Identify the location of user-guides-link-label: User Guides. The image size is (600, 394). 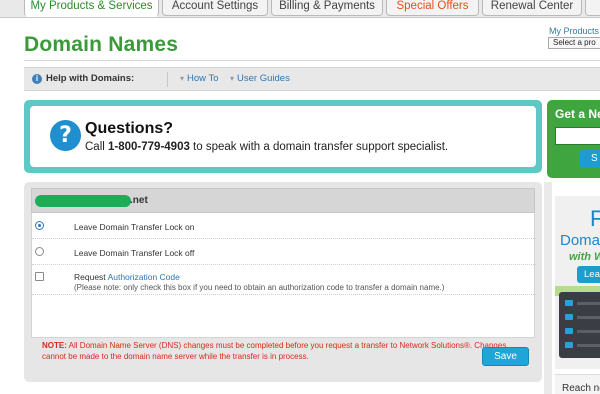
(263, 78).